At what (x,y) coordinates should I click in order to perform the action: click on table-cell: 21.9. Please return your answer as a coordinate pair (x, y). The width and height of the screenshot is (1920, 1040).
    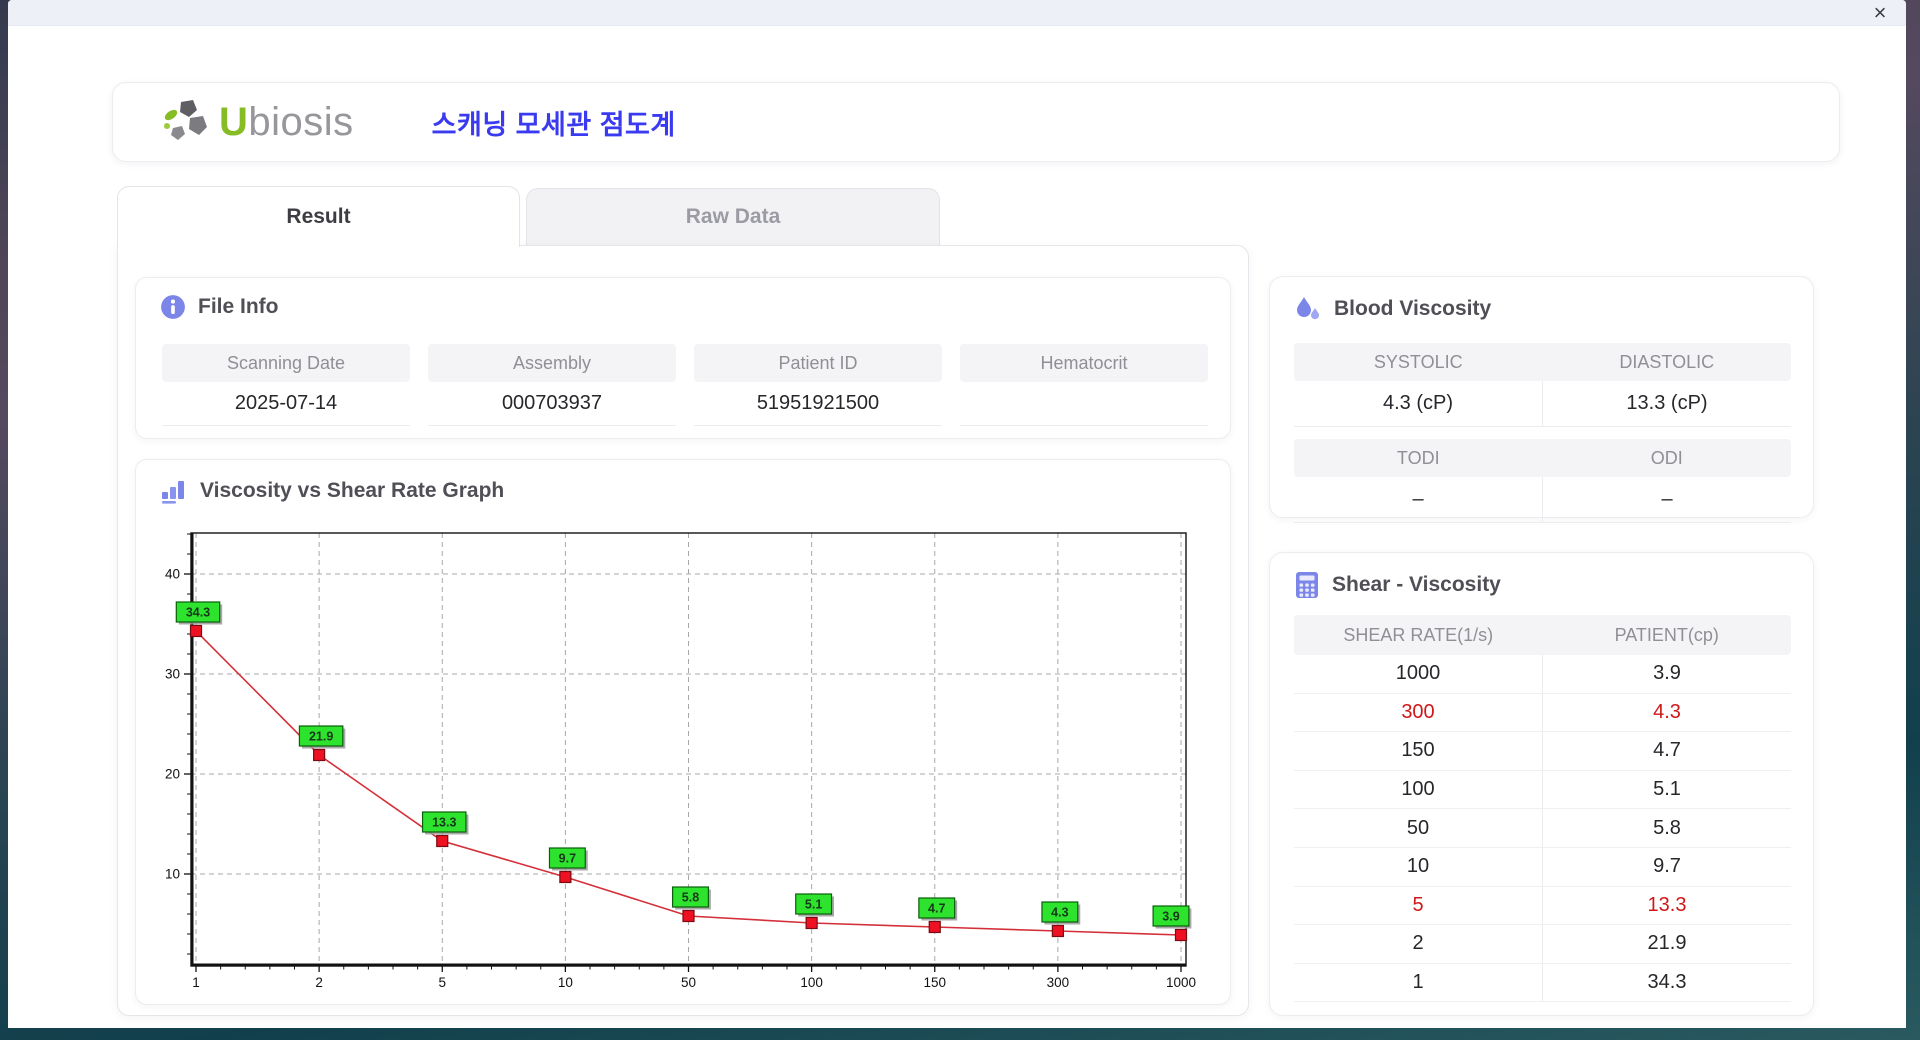
    Looking at the image, I should click on (1667, 943).